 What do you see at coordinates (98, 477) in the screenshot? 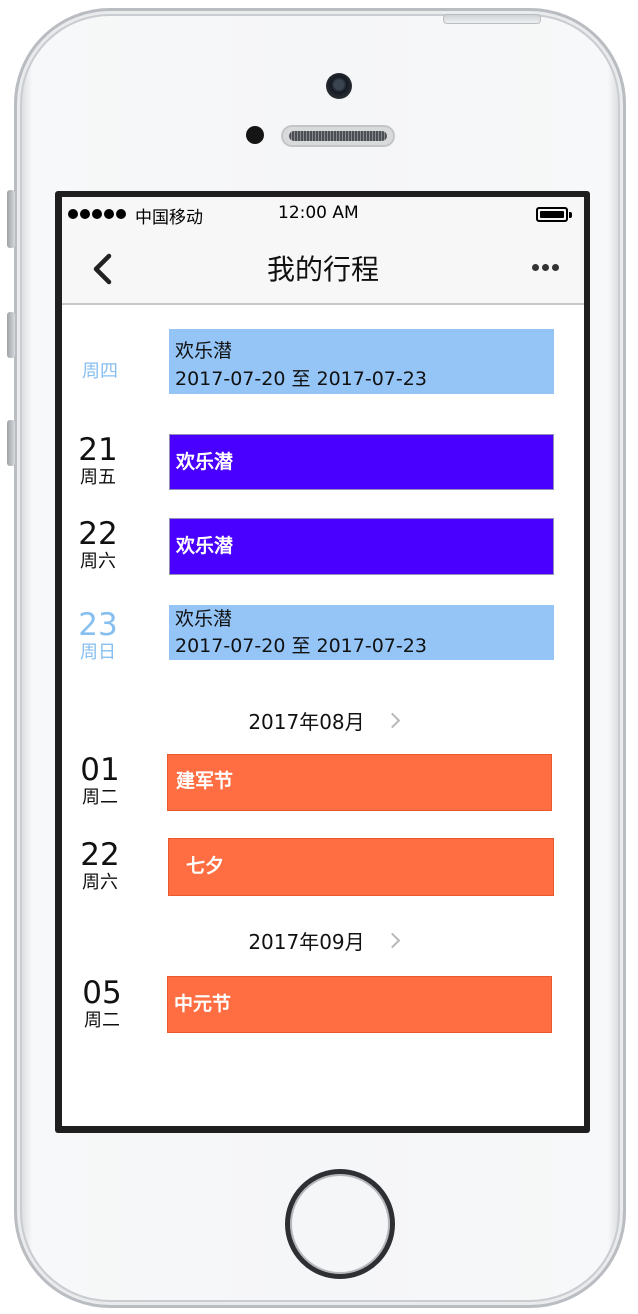
I see `weekday-label: 周五` at bounding box center [98, 477].